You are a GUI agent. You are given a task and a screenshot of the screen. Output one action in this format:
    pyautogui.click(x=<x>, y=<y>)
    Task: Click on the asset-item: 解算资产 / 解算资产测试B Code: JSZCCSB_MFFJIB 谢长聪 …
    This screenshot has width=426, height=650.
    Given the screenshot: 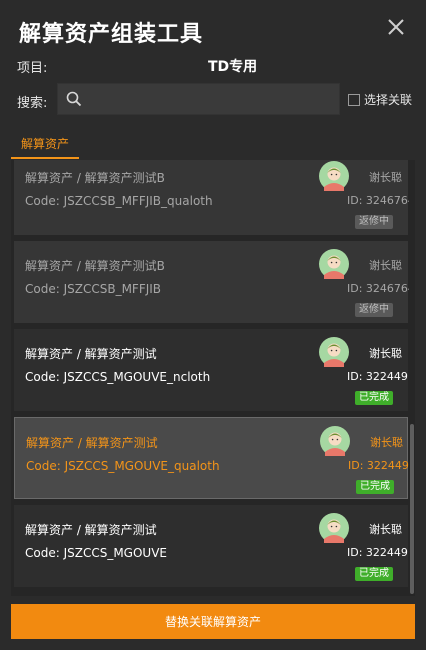 What is the action you would take?
    pyautogui.click(x=214, y=282)
    